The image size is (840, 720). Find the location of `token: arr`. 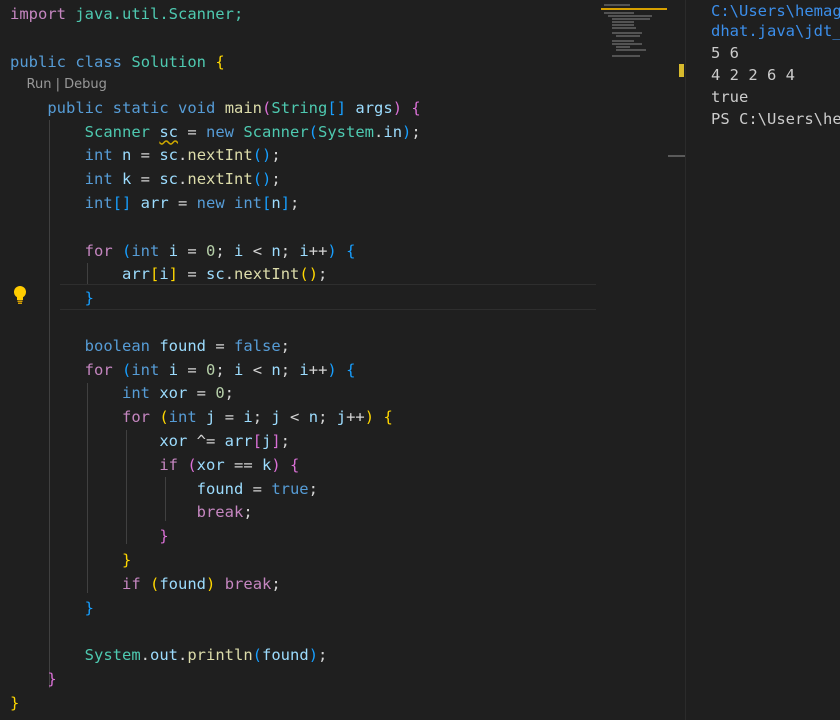

token: arr is located at coordinates (238, 441).